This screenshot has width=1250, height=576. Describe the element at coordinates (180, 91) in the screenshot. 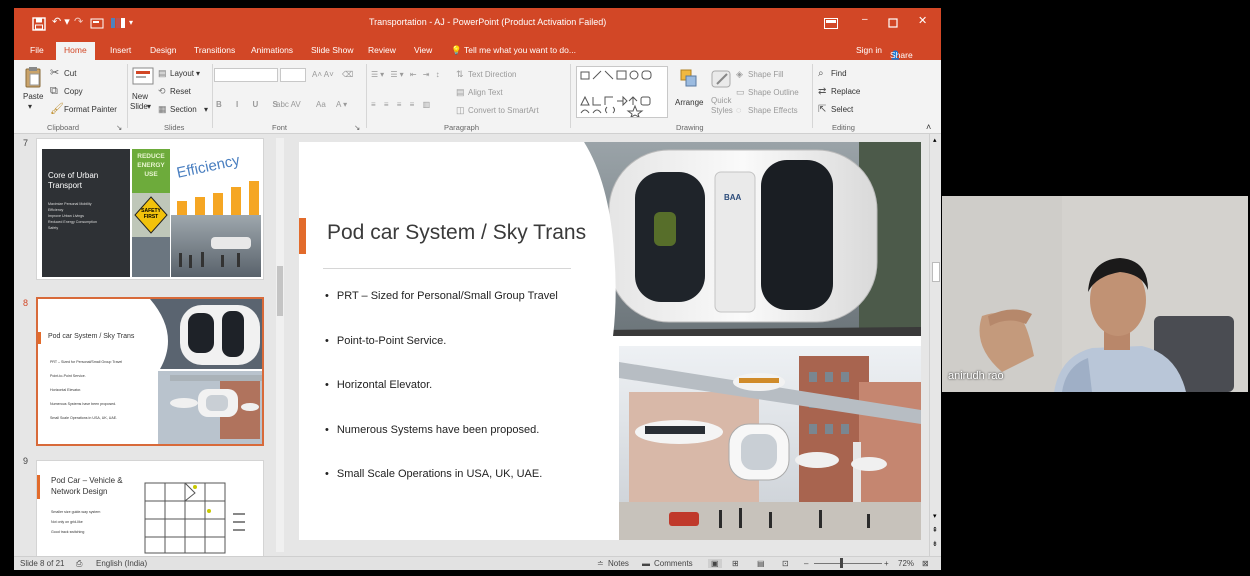

I see `reset-button: Reset` at that location.